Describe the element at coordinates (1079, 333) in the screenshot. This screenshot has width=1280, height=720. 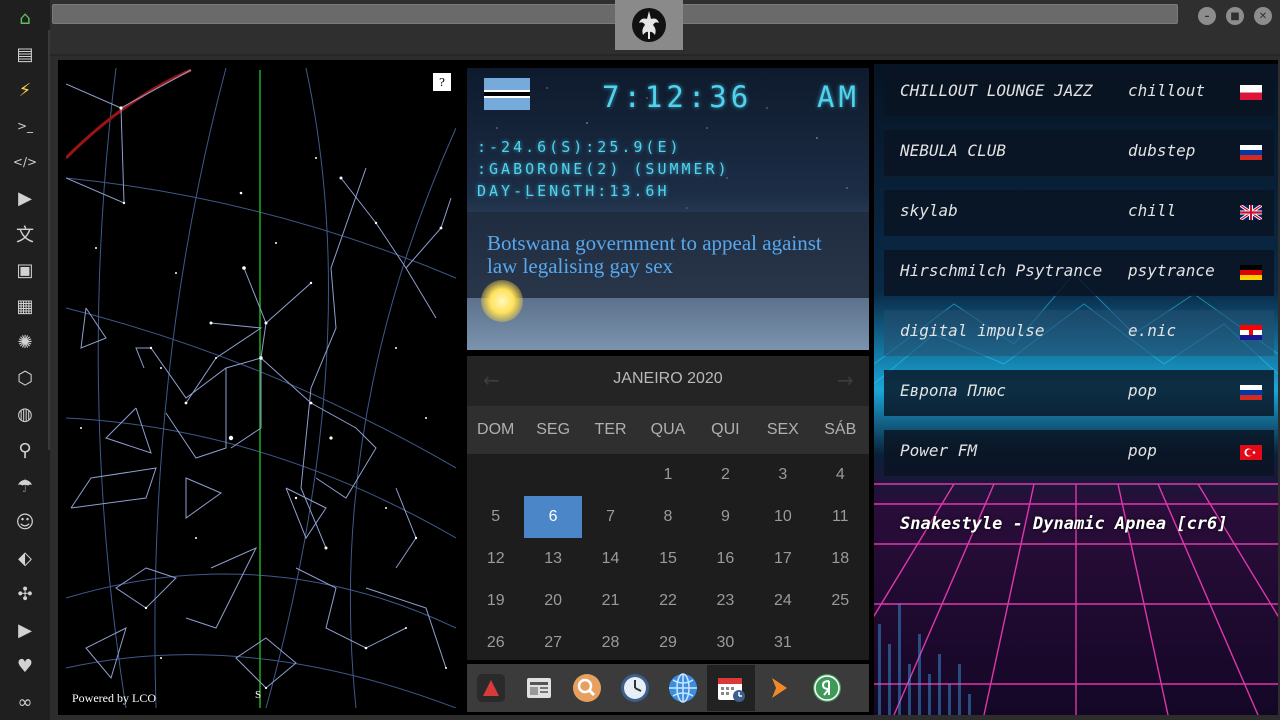
I see `radio-station-item: digital impulse e.nic` at that location.